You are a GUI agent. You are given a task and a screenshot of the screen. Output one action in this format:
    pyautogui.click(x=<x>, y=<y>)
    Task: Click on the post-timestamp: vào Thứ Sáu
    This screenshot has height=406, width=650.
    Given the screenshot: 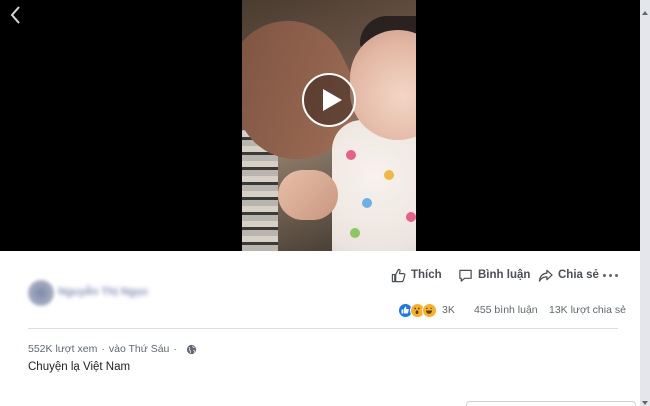 What is the action you would take?
    pyautogui.click(x=139, y=349)
    